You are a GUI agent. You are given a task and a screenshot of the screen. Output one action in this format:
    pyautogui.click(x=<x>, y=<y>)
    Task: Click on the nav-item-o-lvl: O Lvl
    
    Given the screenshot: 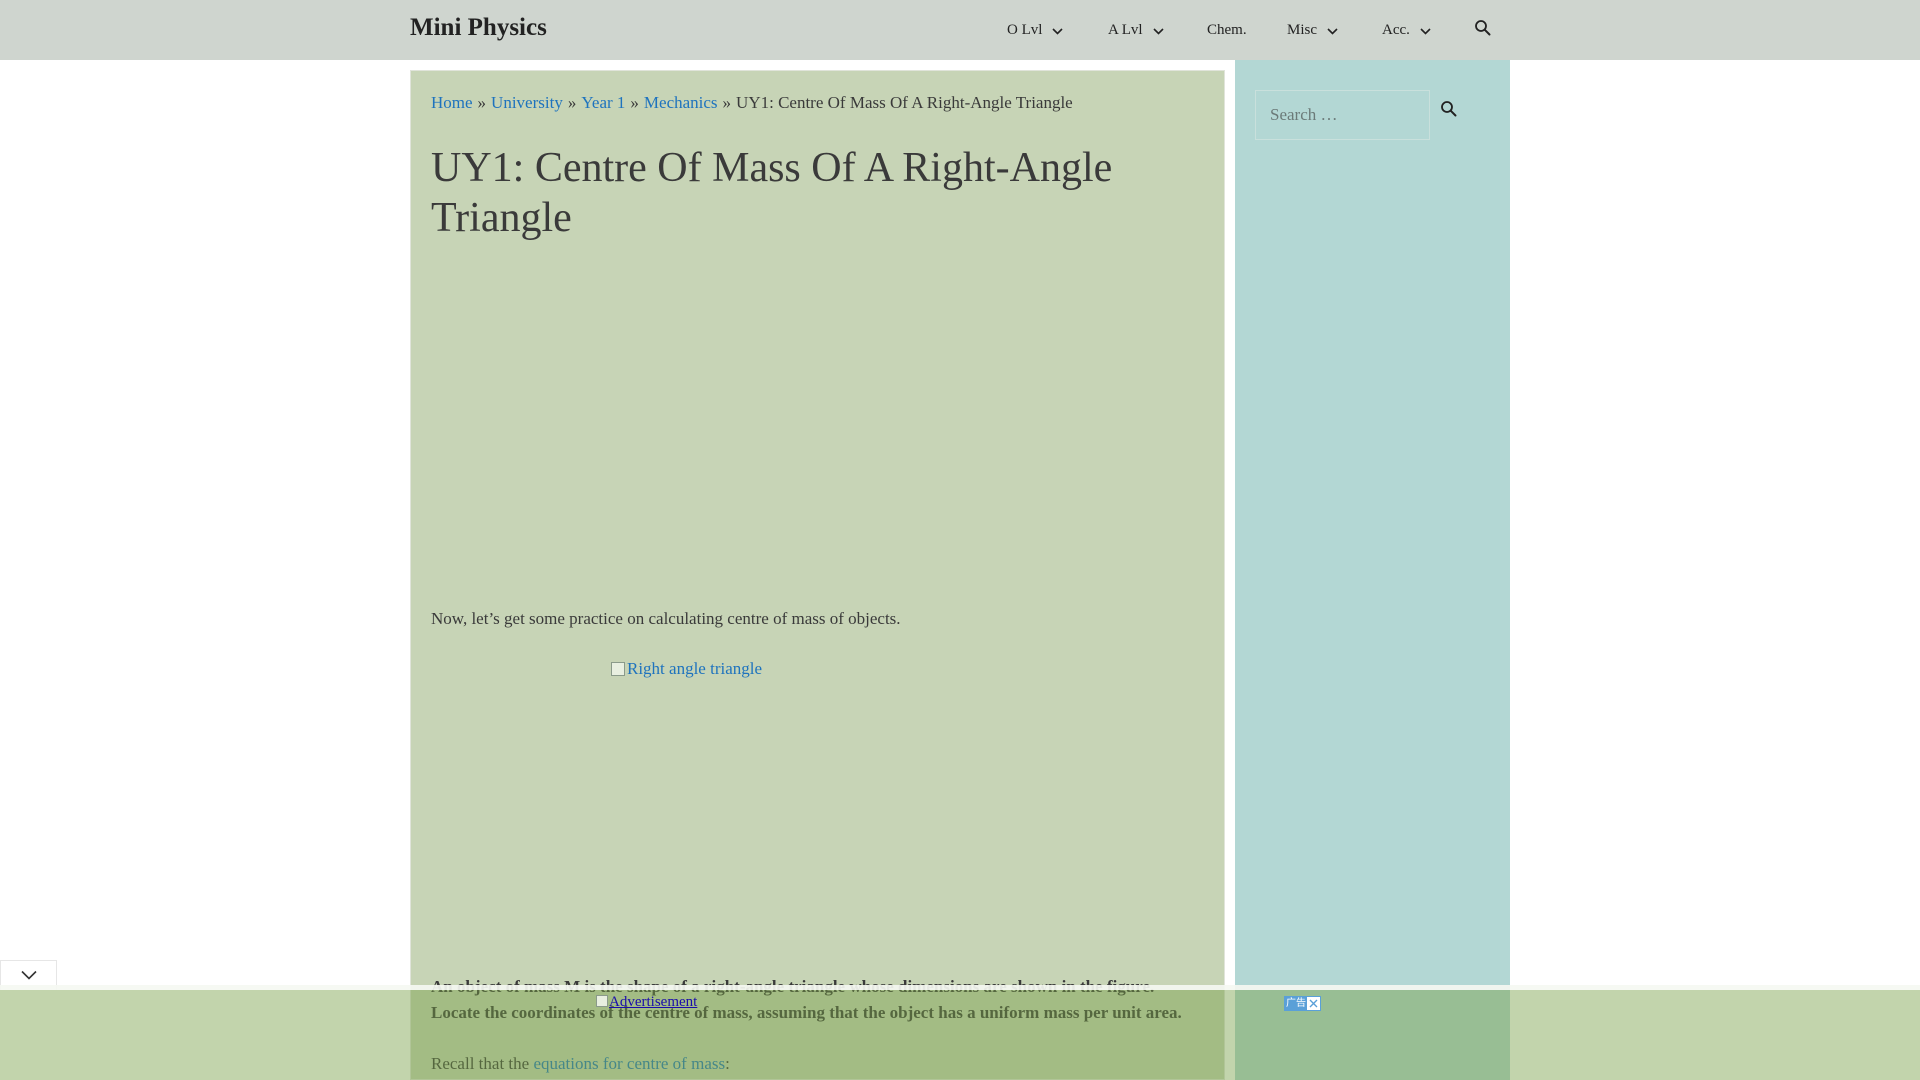 What is the action you would take?
    pyautogui.click(x=1035, y=30)
    